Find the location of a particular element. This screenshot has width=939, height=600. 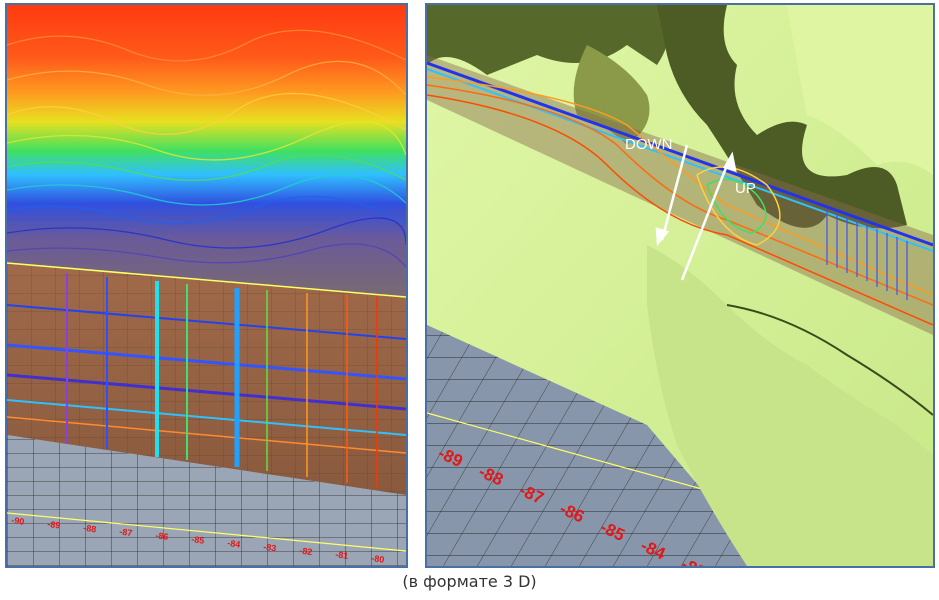

figure-caption: (в формате 3 D) is located at coordinates (469, 581).